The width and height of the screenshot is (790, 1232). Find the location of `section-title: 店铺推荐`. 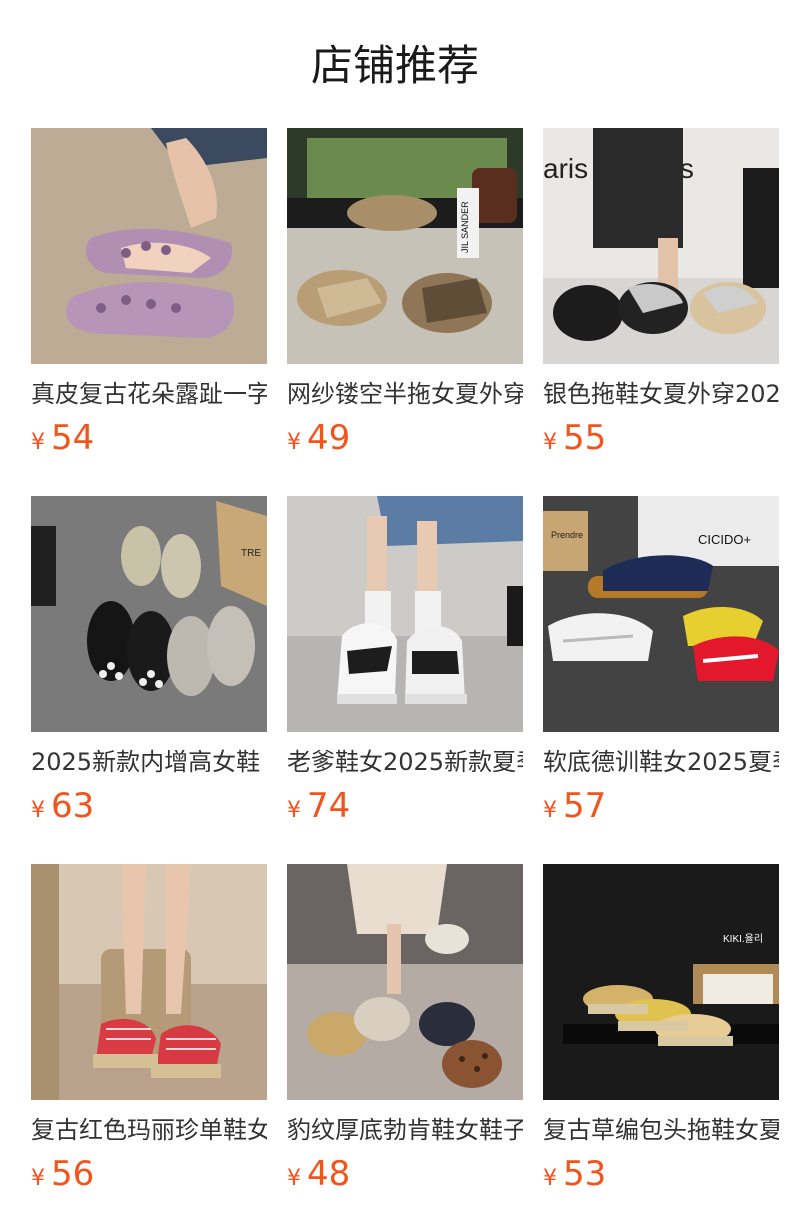

section-title: 店铺推荐 is located at coordinates (394, 65).